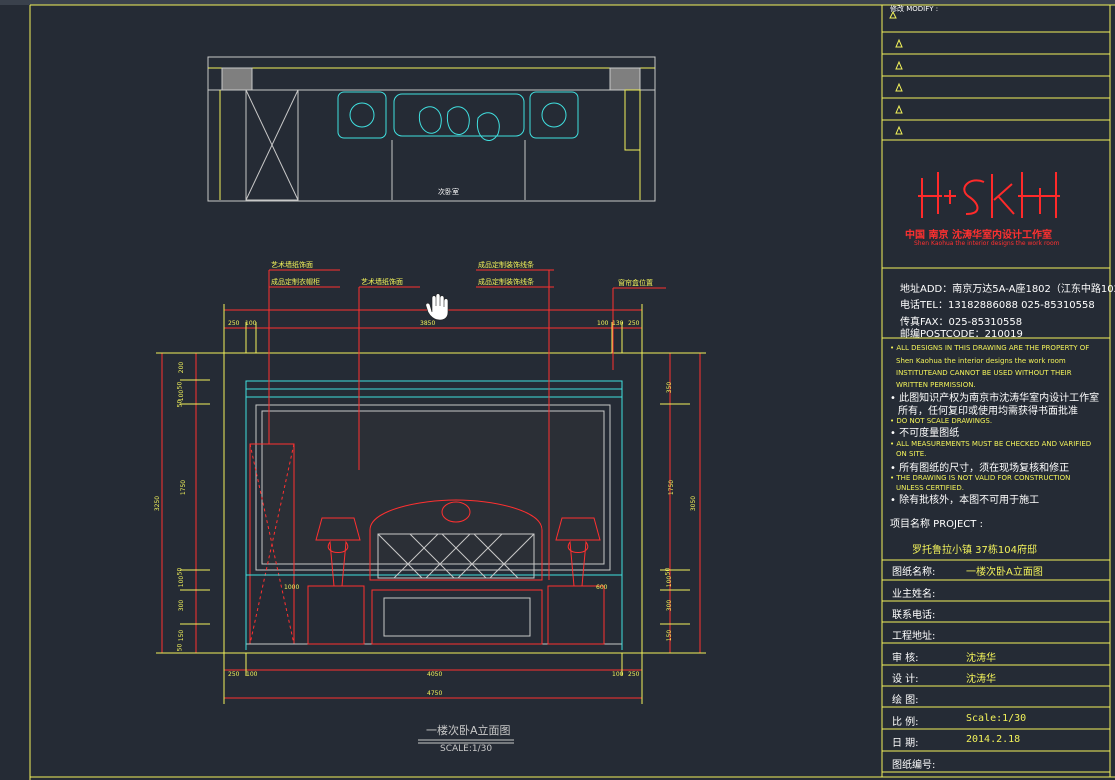  Describe the element at coordinates (905, 679) in the screenshot. I see `row-label: 设 计:` at that location.